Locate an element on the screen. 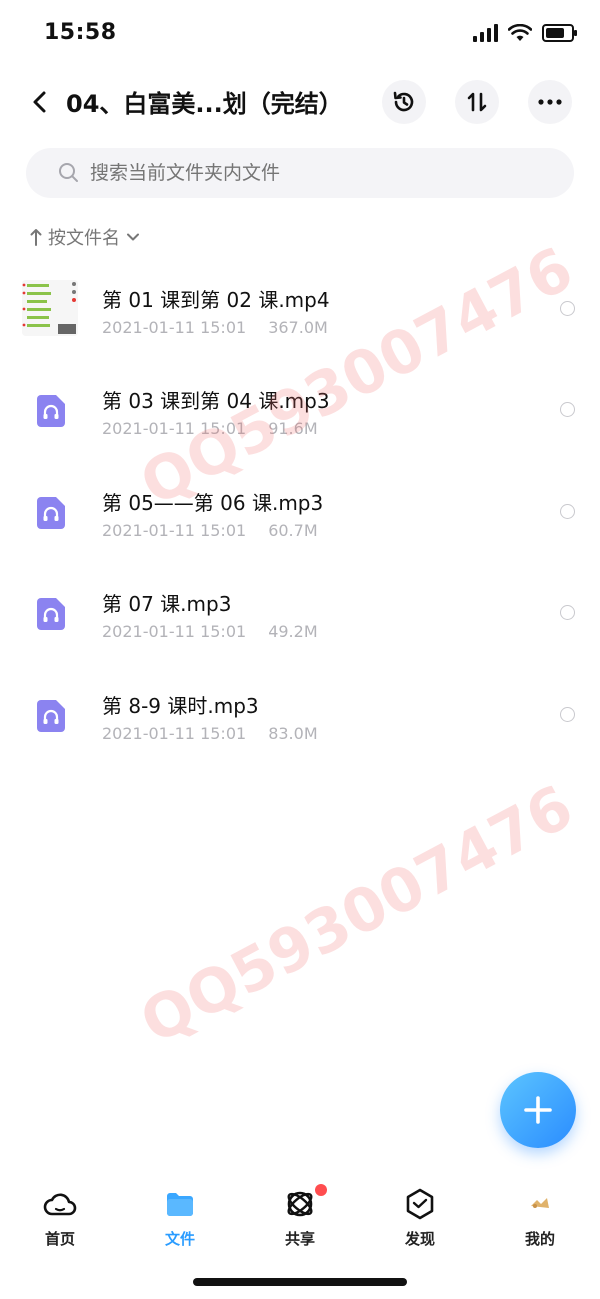 The width and height of the screenshot is (600, 1299). tab-files: 文件 is located at coordinates (180, 1216).